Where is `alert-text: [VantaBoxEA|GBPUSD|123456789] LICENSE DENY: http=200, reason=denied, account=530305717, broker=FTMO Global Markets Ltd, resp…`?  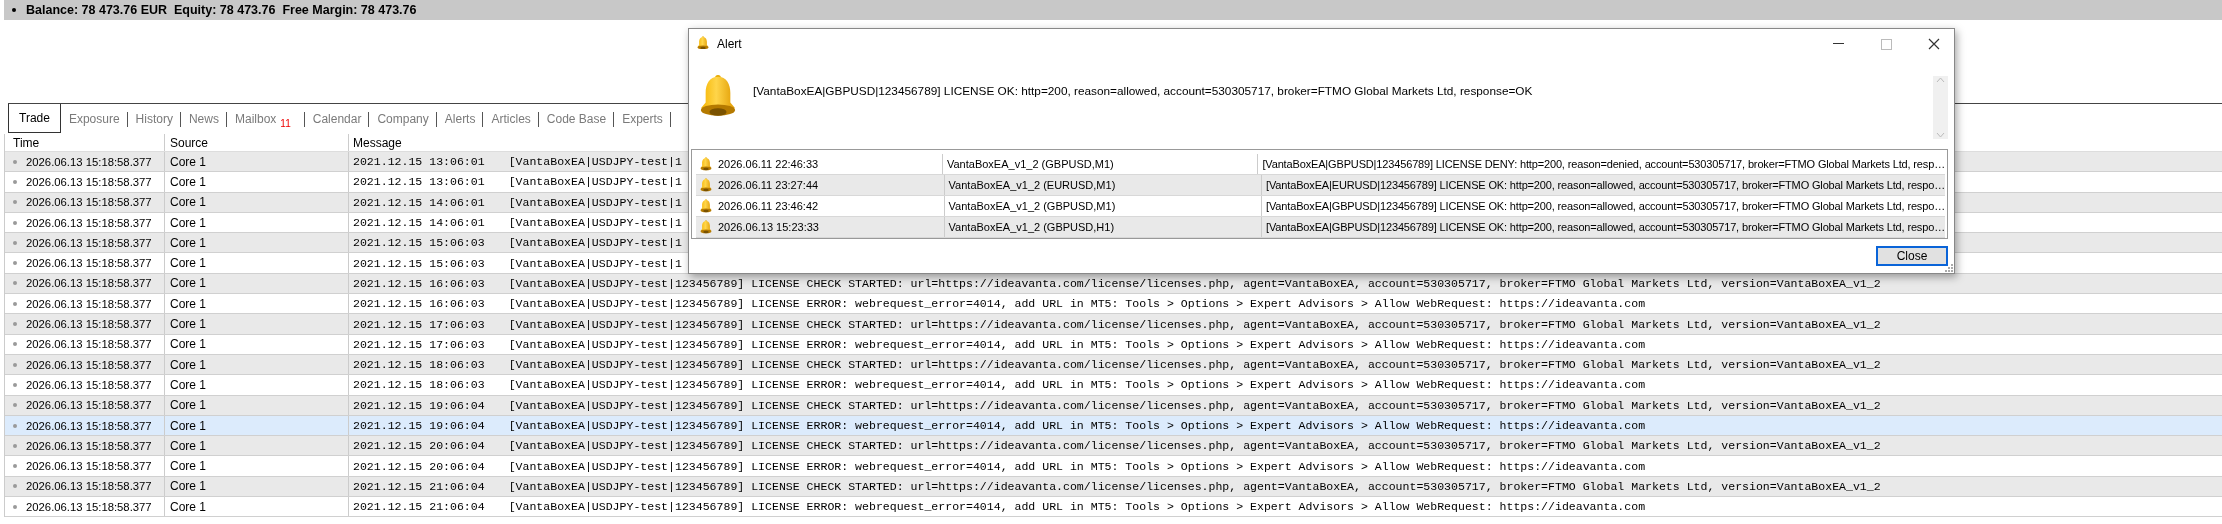
alert-text: [VantaBoxEA|GBPUSD|123456789] LICENSE DENY: http=200, reason=denied, account=530305717, broker=FTMO Global Markets Ltd, resp… is located at coordinates (1603, 164).